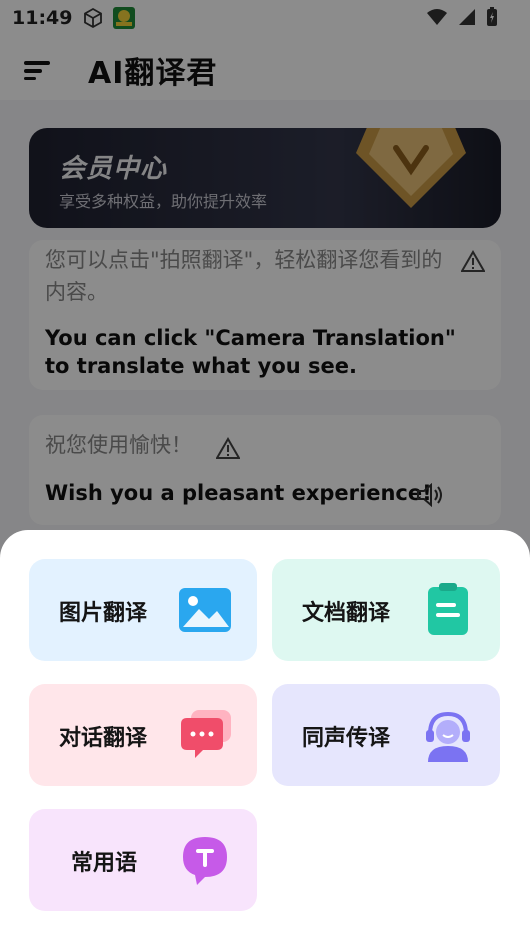 The image size is (530, 942). Describe the element at coordinates (143, 860) in the screenshot. I see `tile-common-phrases: 常用语` at that location.